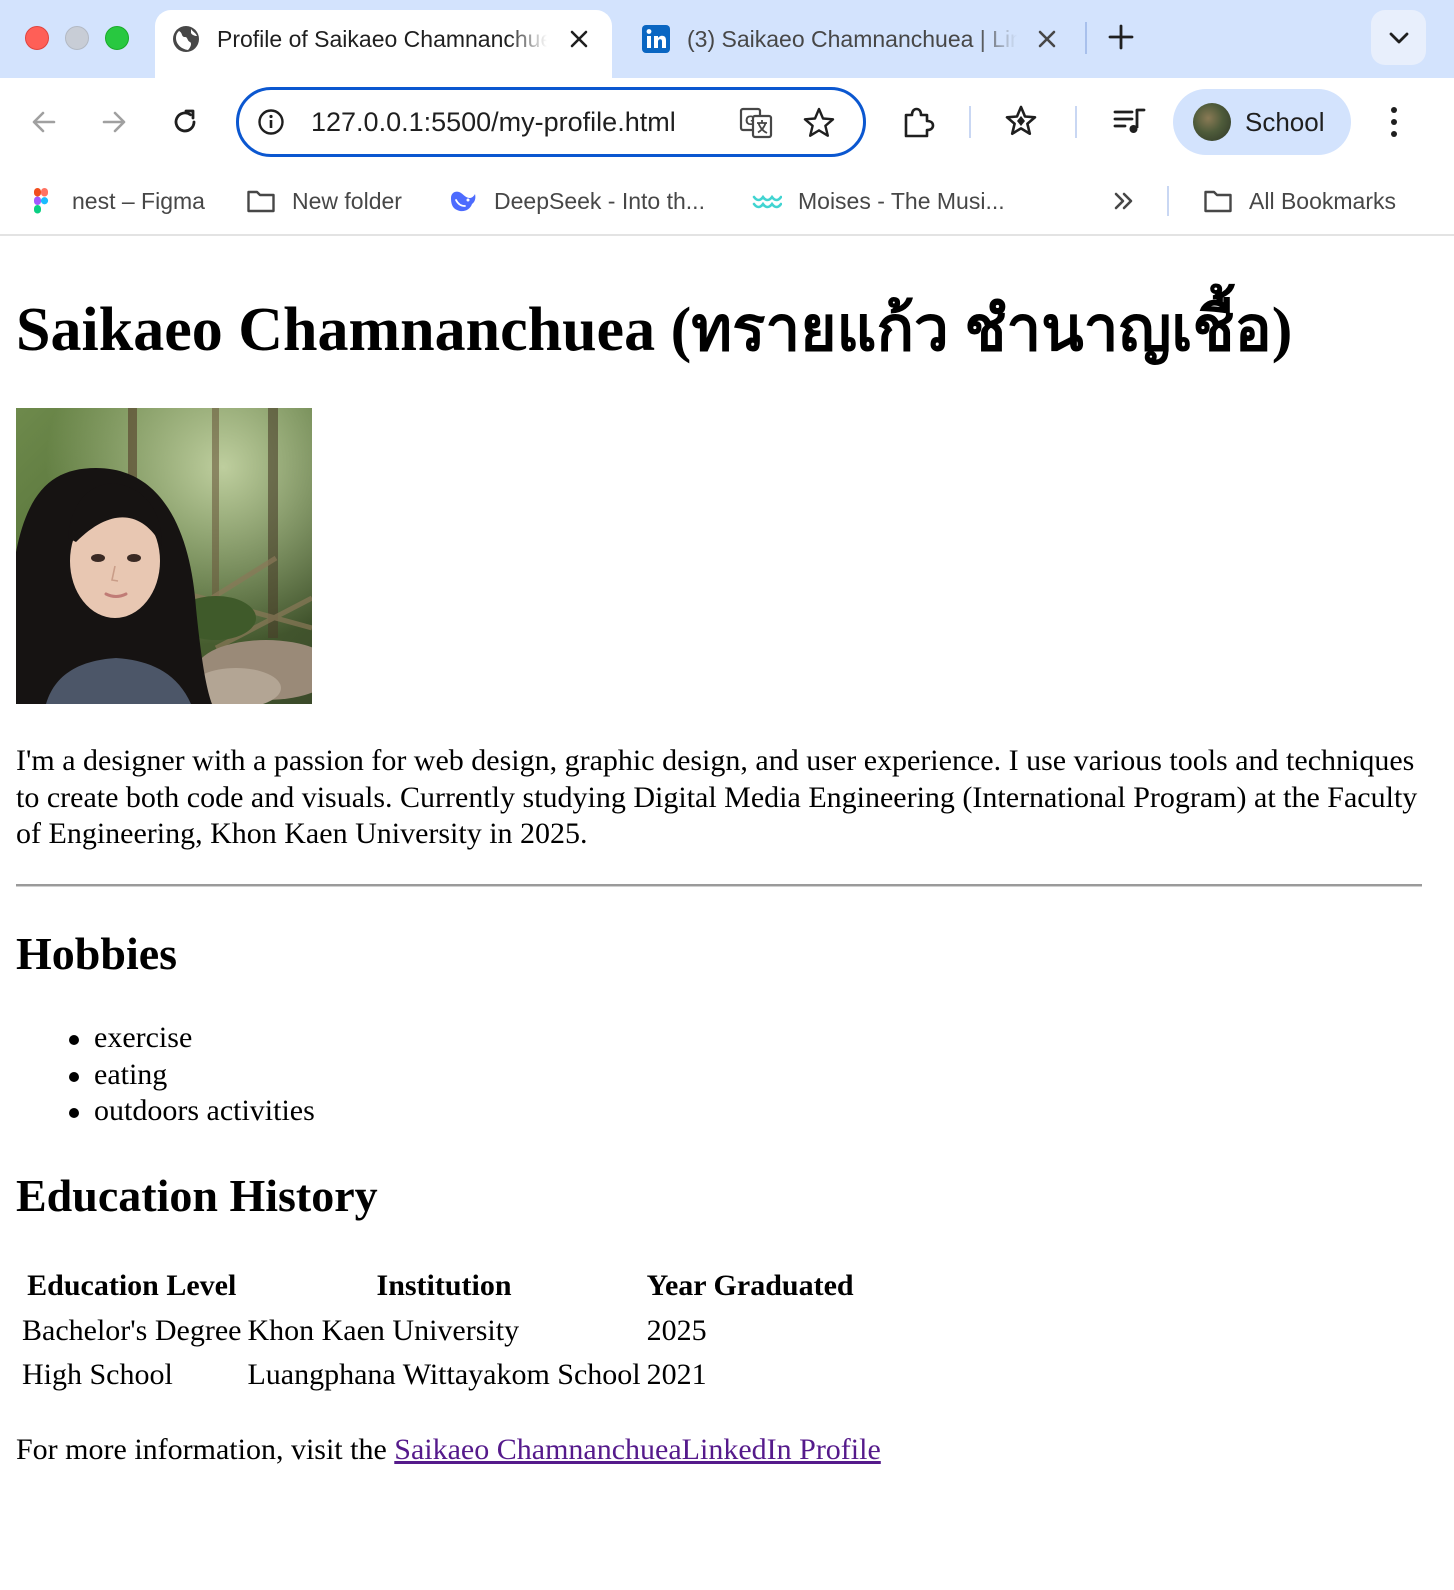  I want to click on queue-music-icon, so click(1129, 120).